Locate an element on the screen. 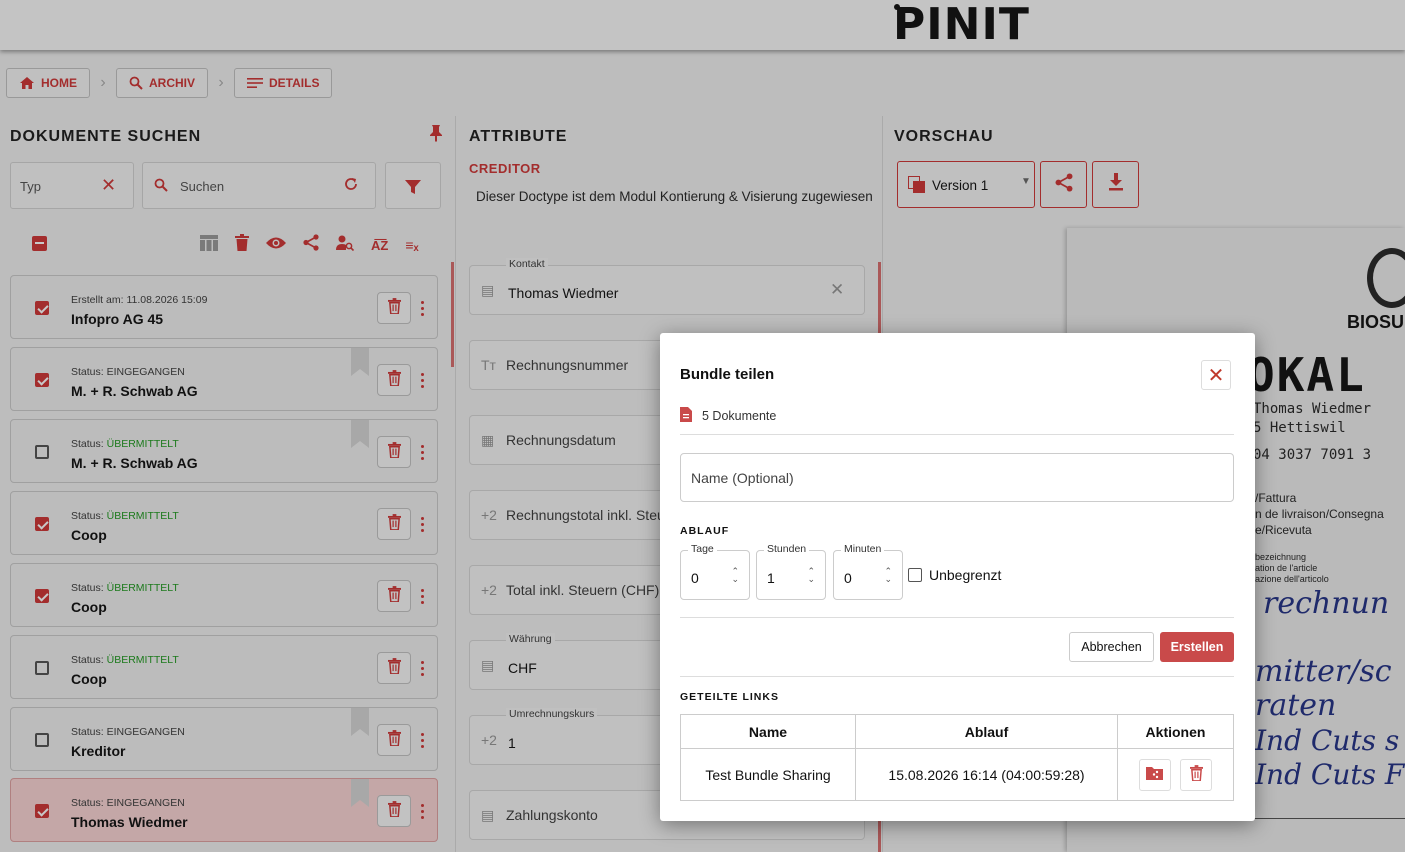 This screenshot has height=852, width=1405. share-preview-button is located at coordinates (1063, 184).